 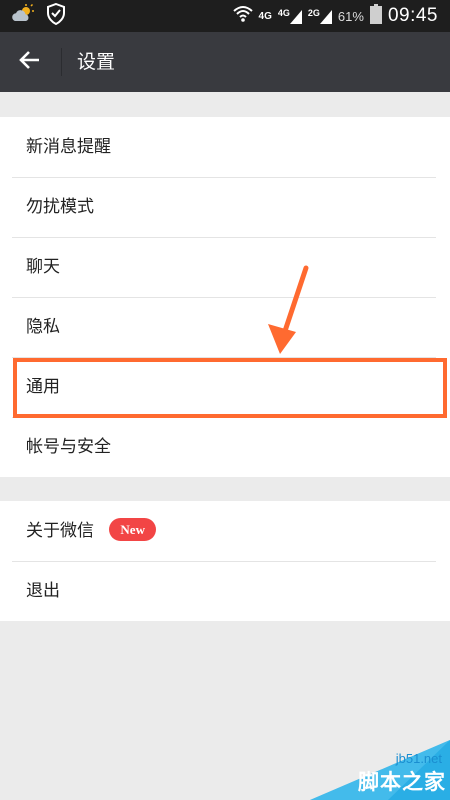 What do you see at coordinates (225, 327) in the screenshot?
I see `settings-item-privacy: 隐私` at bounding box center [225, 327].